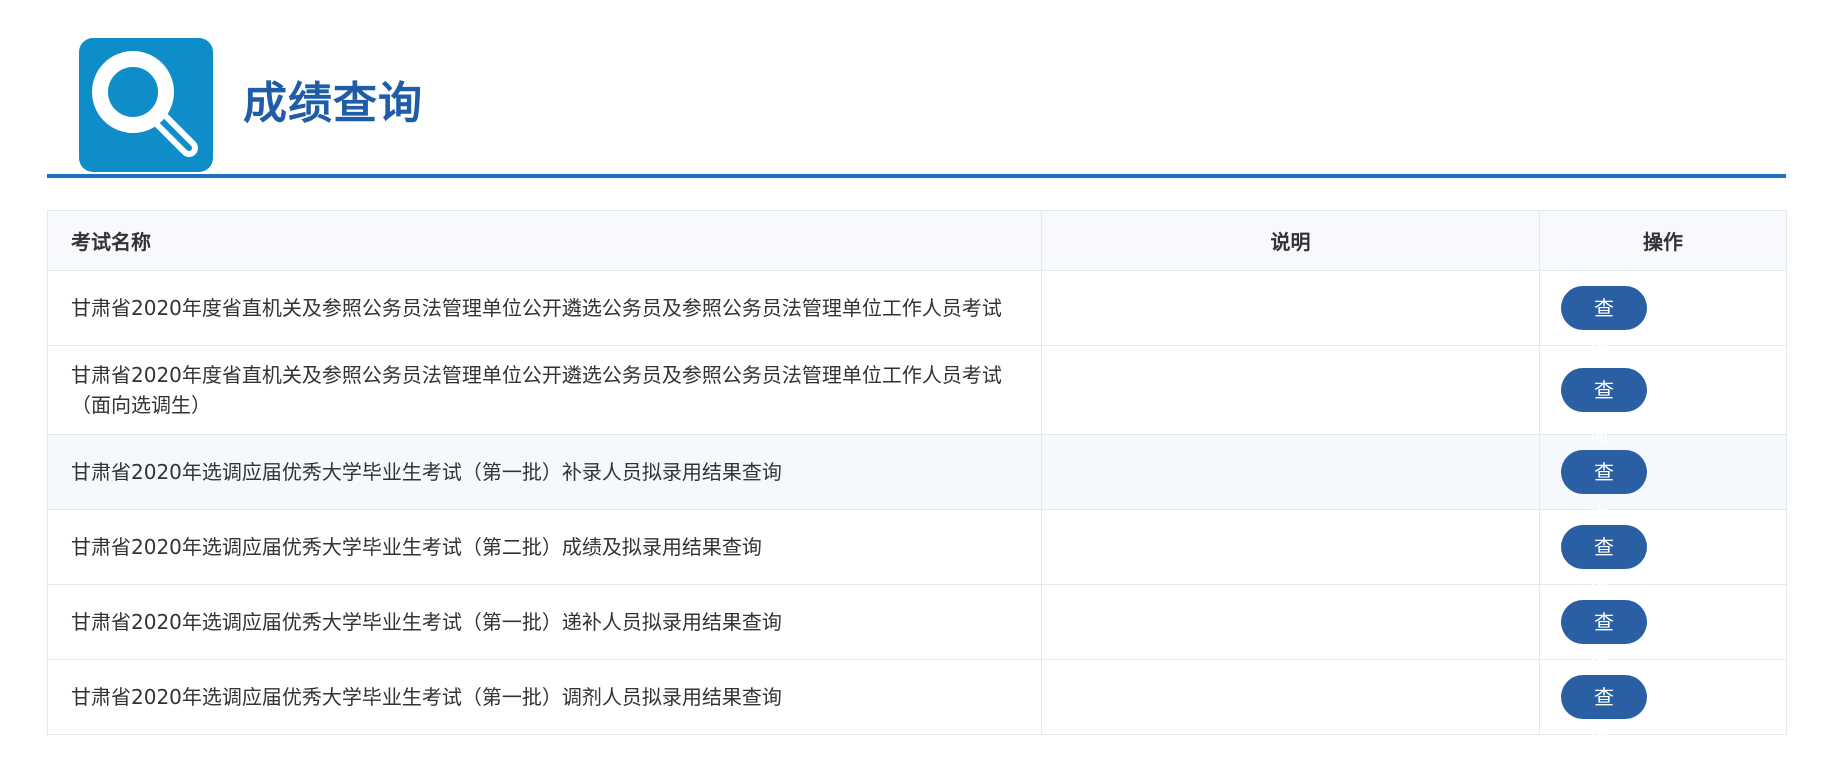  I want to click on column-header-description: 说明, so click(1290, 240).